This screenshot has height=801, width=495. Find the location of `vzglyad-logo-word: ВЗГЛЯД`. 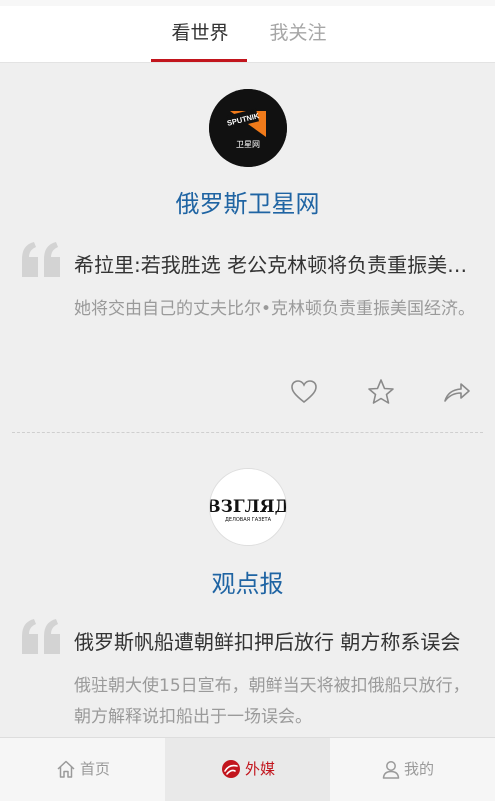

vzglyad-logo-word: ВЗГЛЯД is located at coordinates (248, 507).